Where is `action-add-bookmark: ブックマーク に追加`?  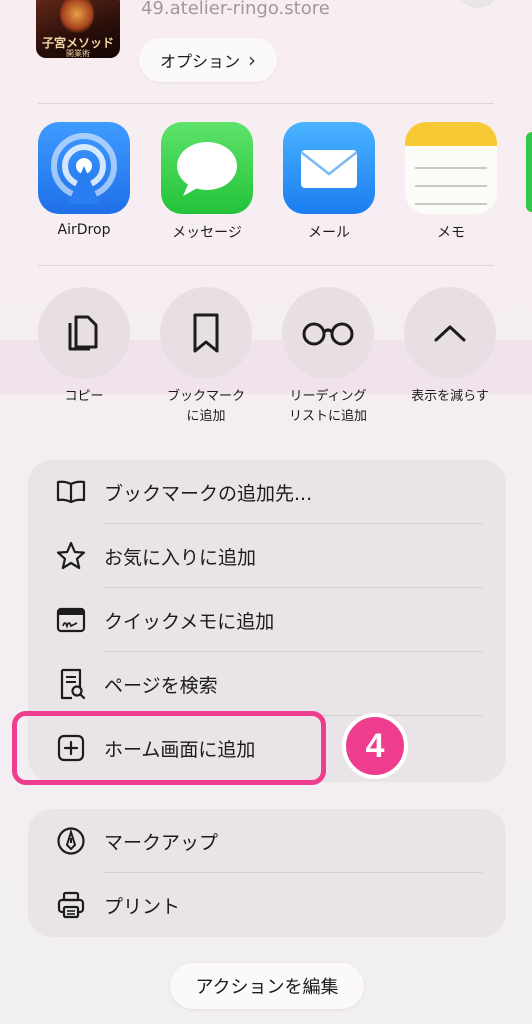
action-add-bookmark: ブックマーク に追加 is located at coordinates (206, 357).